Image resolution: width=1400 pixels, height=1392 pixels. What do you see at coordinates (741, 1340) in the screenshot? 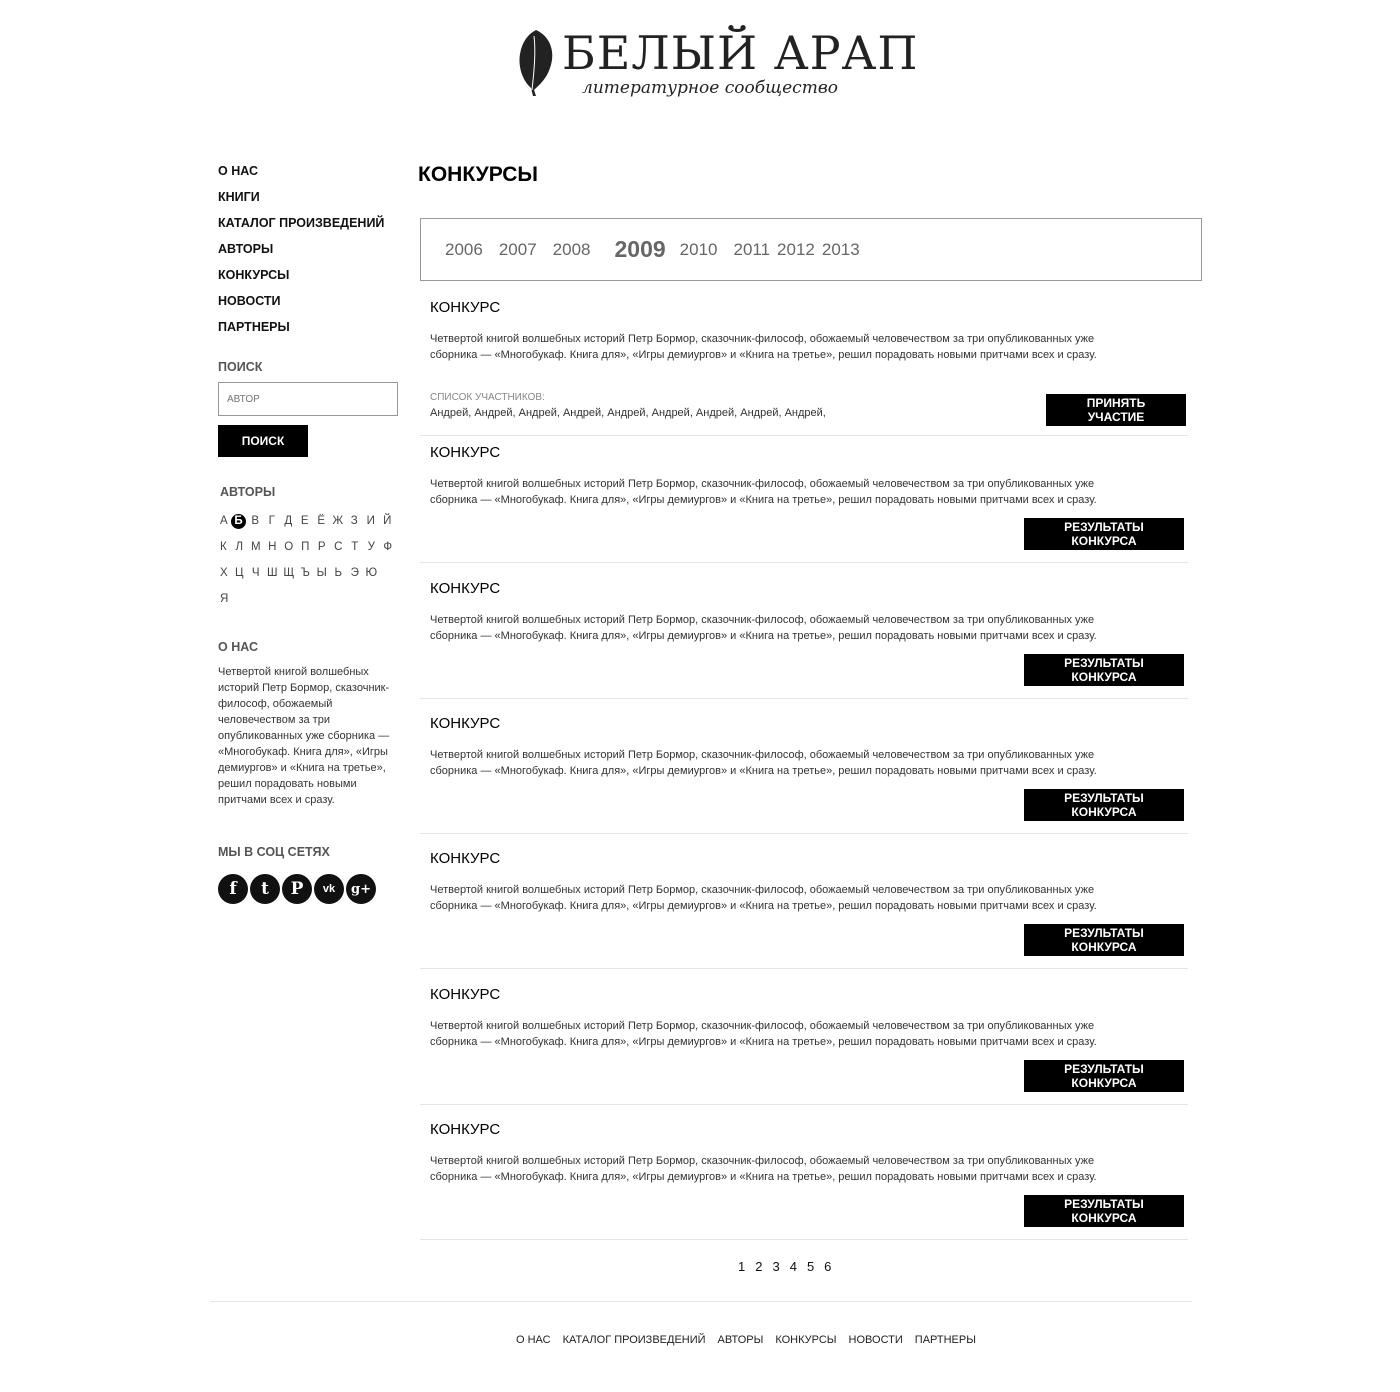
I see `footer-link: АВТОРЫ` at bounding box center [741, 1340].